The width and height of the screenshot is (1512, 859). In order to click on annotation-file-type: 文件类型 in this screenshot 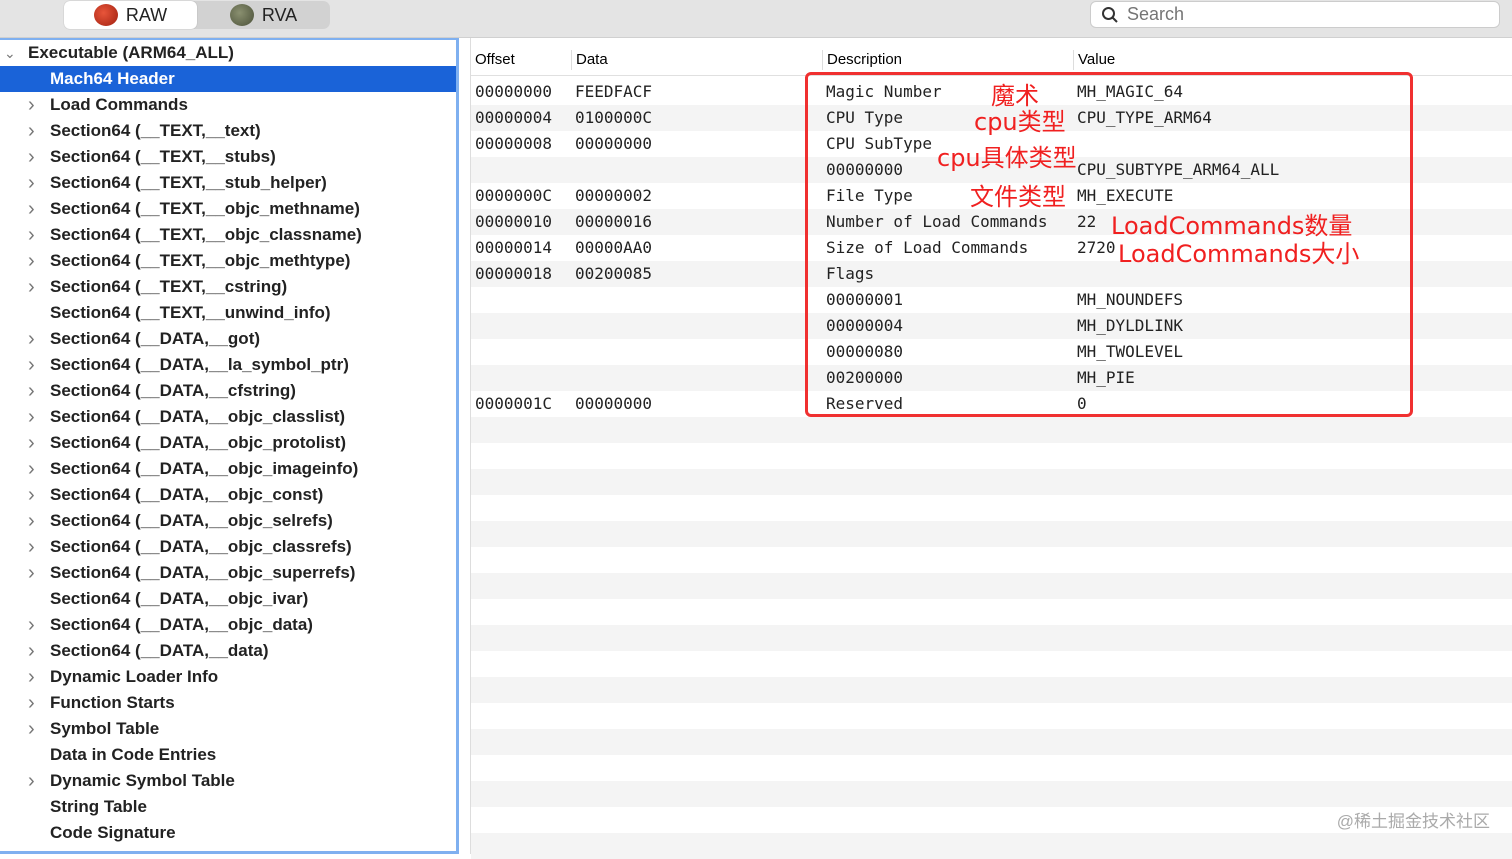, I will do `click(1018, 197)`.